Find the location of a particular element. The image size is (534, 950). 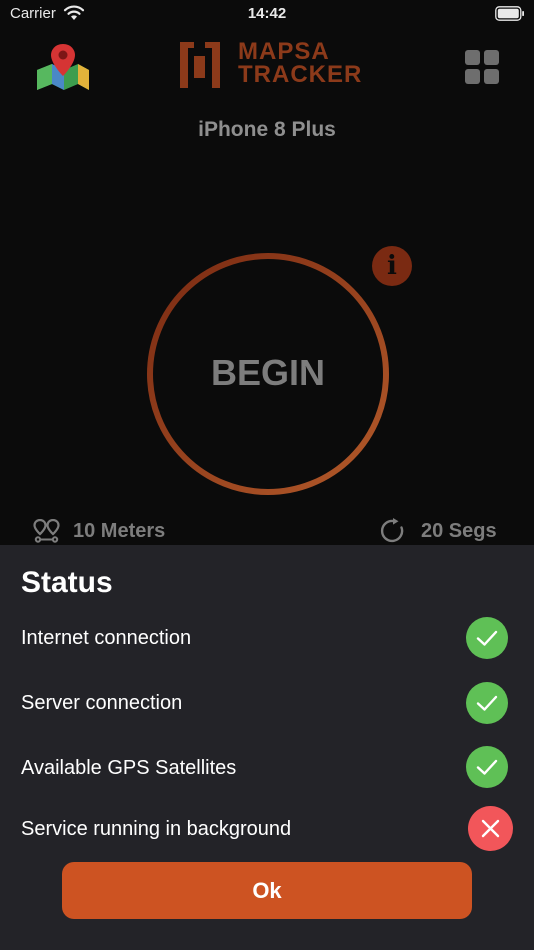

interval-value: 20 Segs is located at coordinates (459, 531).